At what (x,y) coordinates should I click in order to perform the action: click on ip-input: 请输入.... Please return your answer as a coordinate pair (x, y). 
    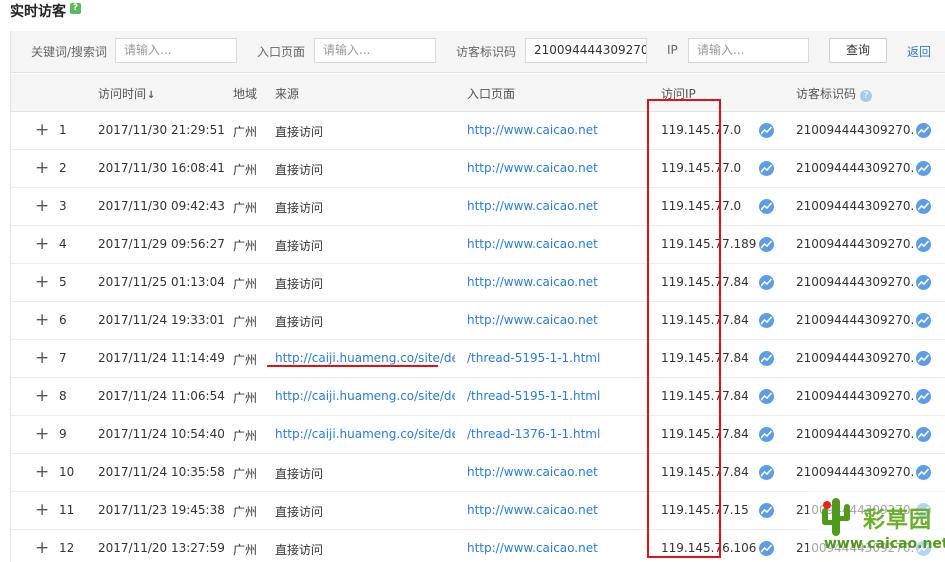
    Looking at the image, I should click on (748, 50).